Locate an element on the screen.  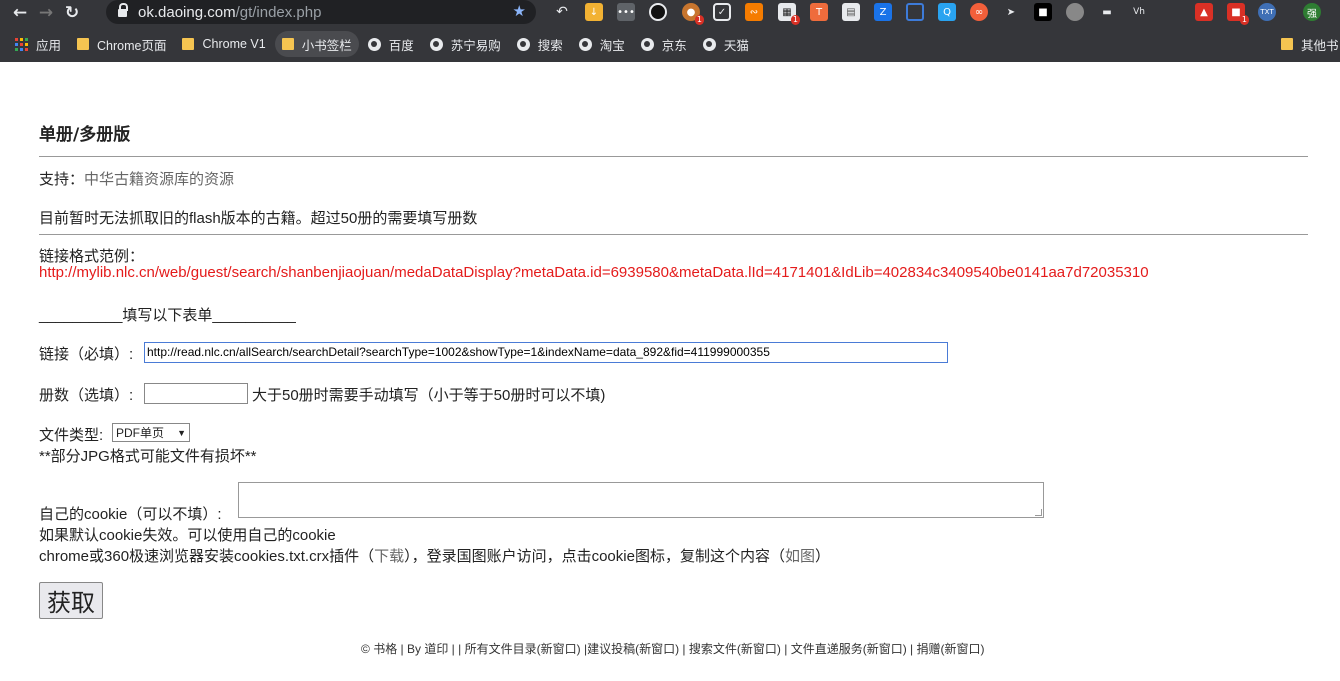
instruction-text: ） is located at coordinates (822, 556).